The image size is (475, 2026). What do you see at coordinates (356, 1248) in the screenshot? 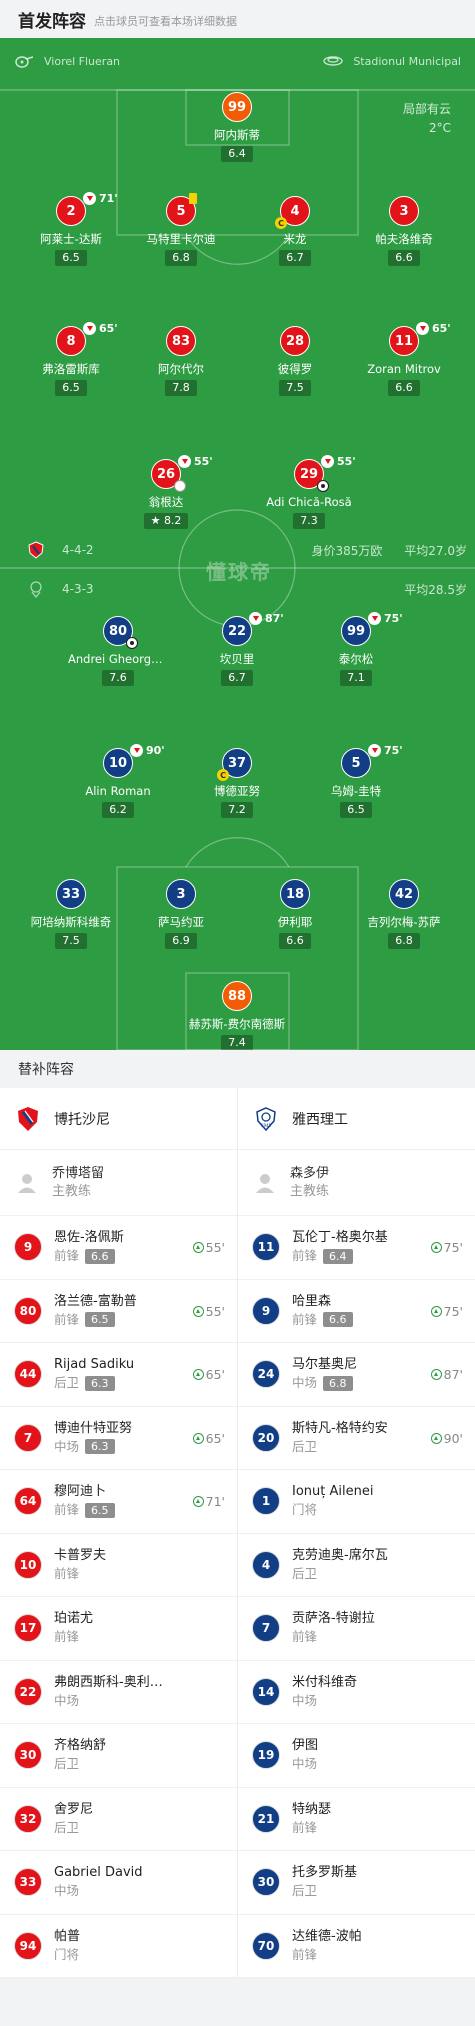
I see `substitute-row: 11 瓦伦丁-格奥尔基 前锋 6.4 75'` at bounding box center [356, 1248].